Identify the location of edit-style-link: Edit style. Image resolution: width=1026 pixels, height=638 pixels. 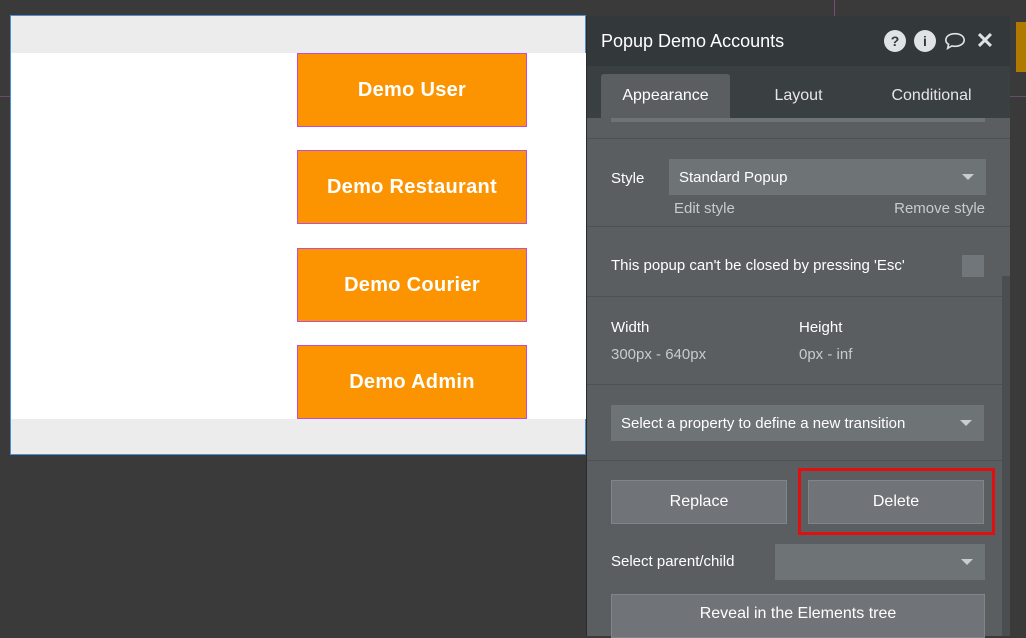
(704, 208).